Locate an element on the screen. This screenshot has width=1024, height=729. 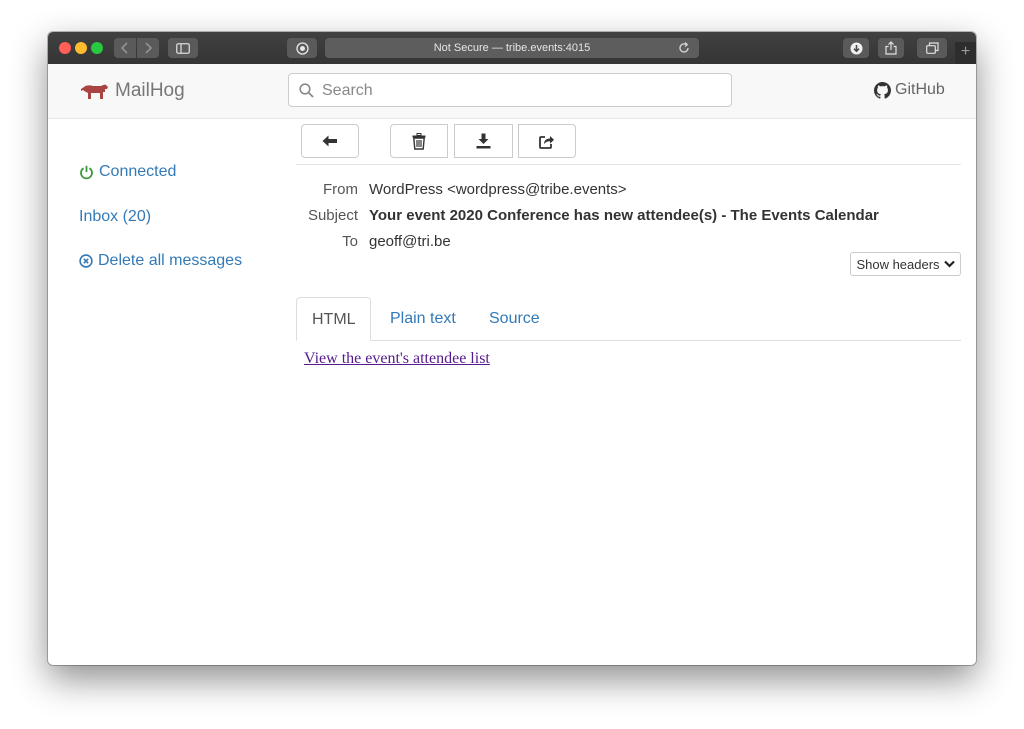
trash-icon is located at coordinates (419, 141).